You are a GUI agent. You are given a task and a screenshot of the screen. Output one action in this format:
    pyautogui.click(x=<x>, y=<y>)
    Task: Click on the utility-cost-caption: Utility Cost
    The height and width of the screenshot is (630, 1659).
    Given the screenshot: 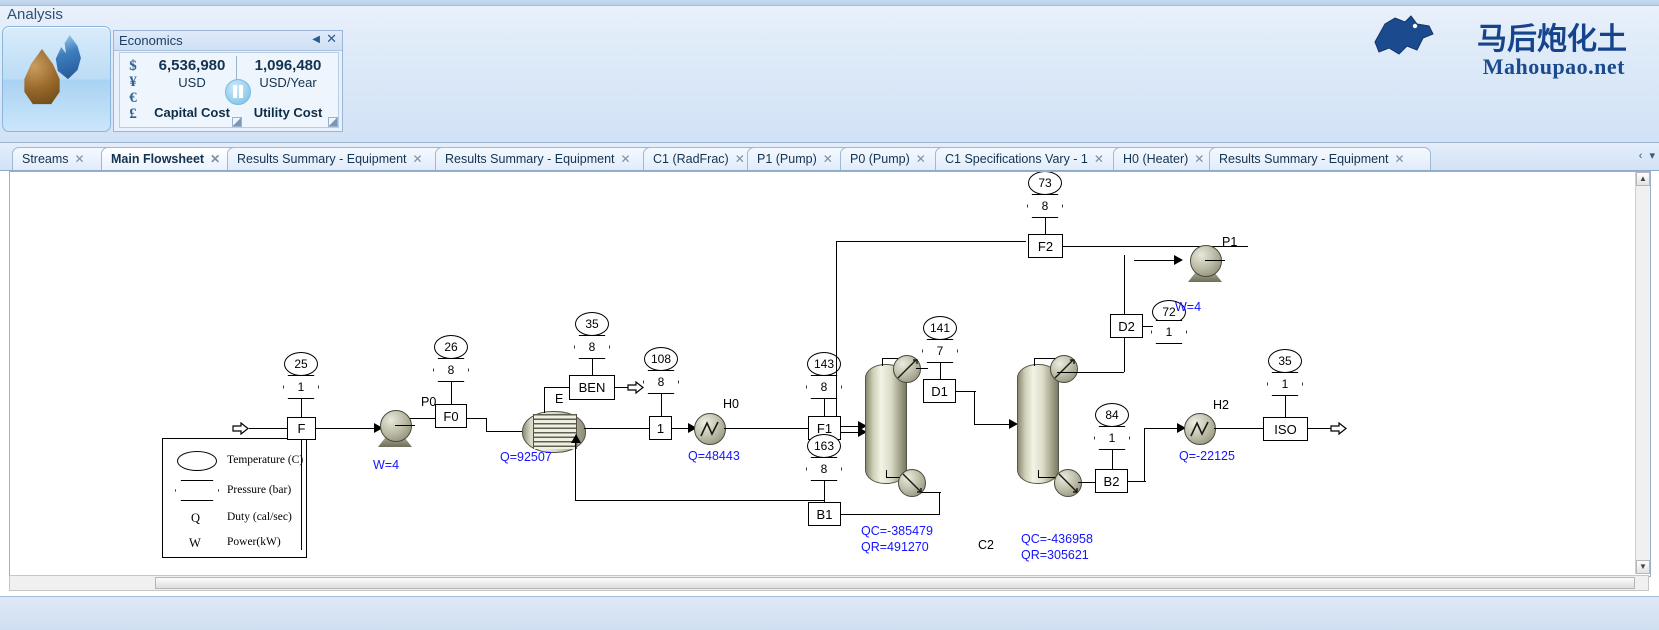 What is the action you would take?
    pyautogui.click(x=288, y=112)
    